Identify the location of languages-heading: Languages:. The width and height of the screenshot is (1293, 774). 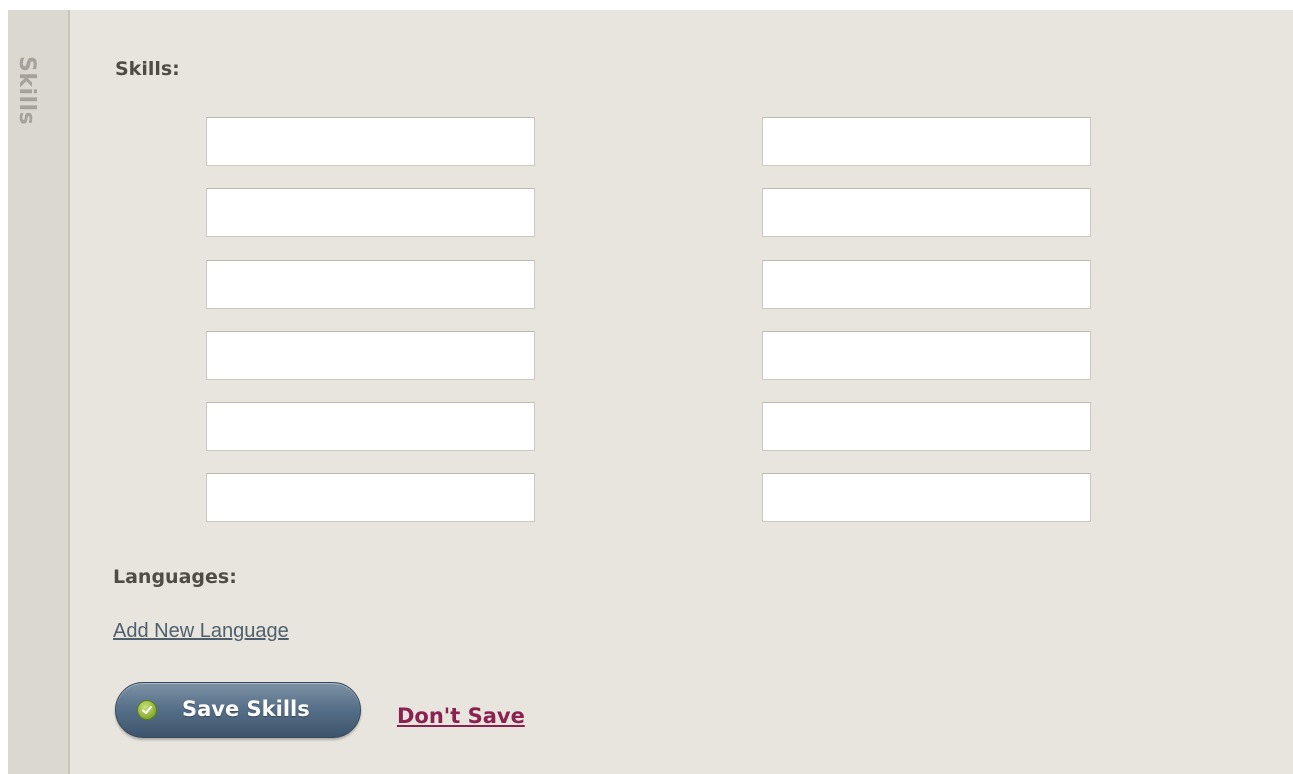
(175, 577).